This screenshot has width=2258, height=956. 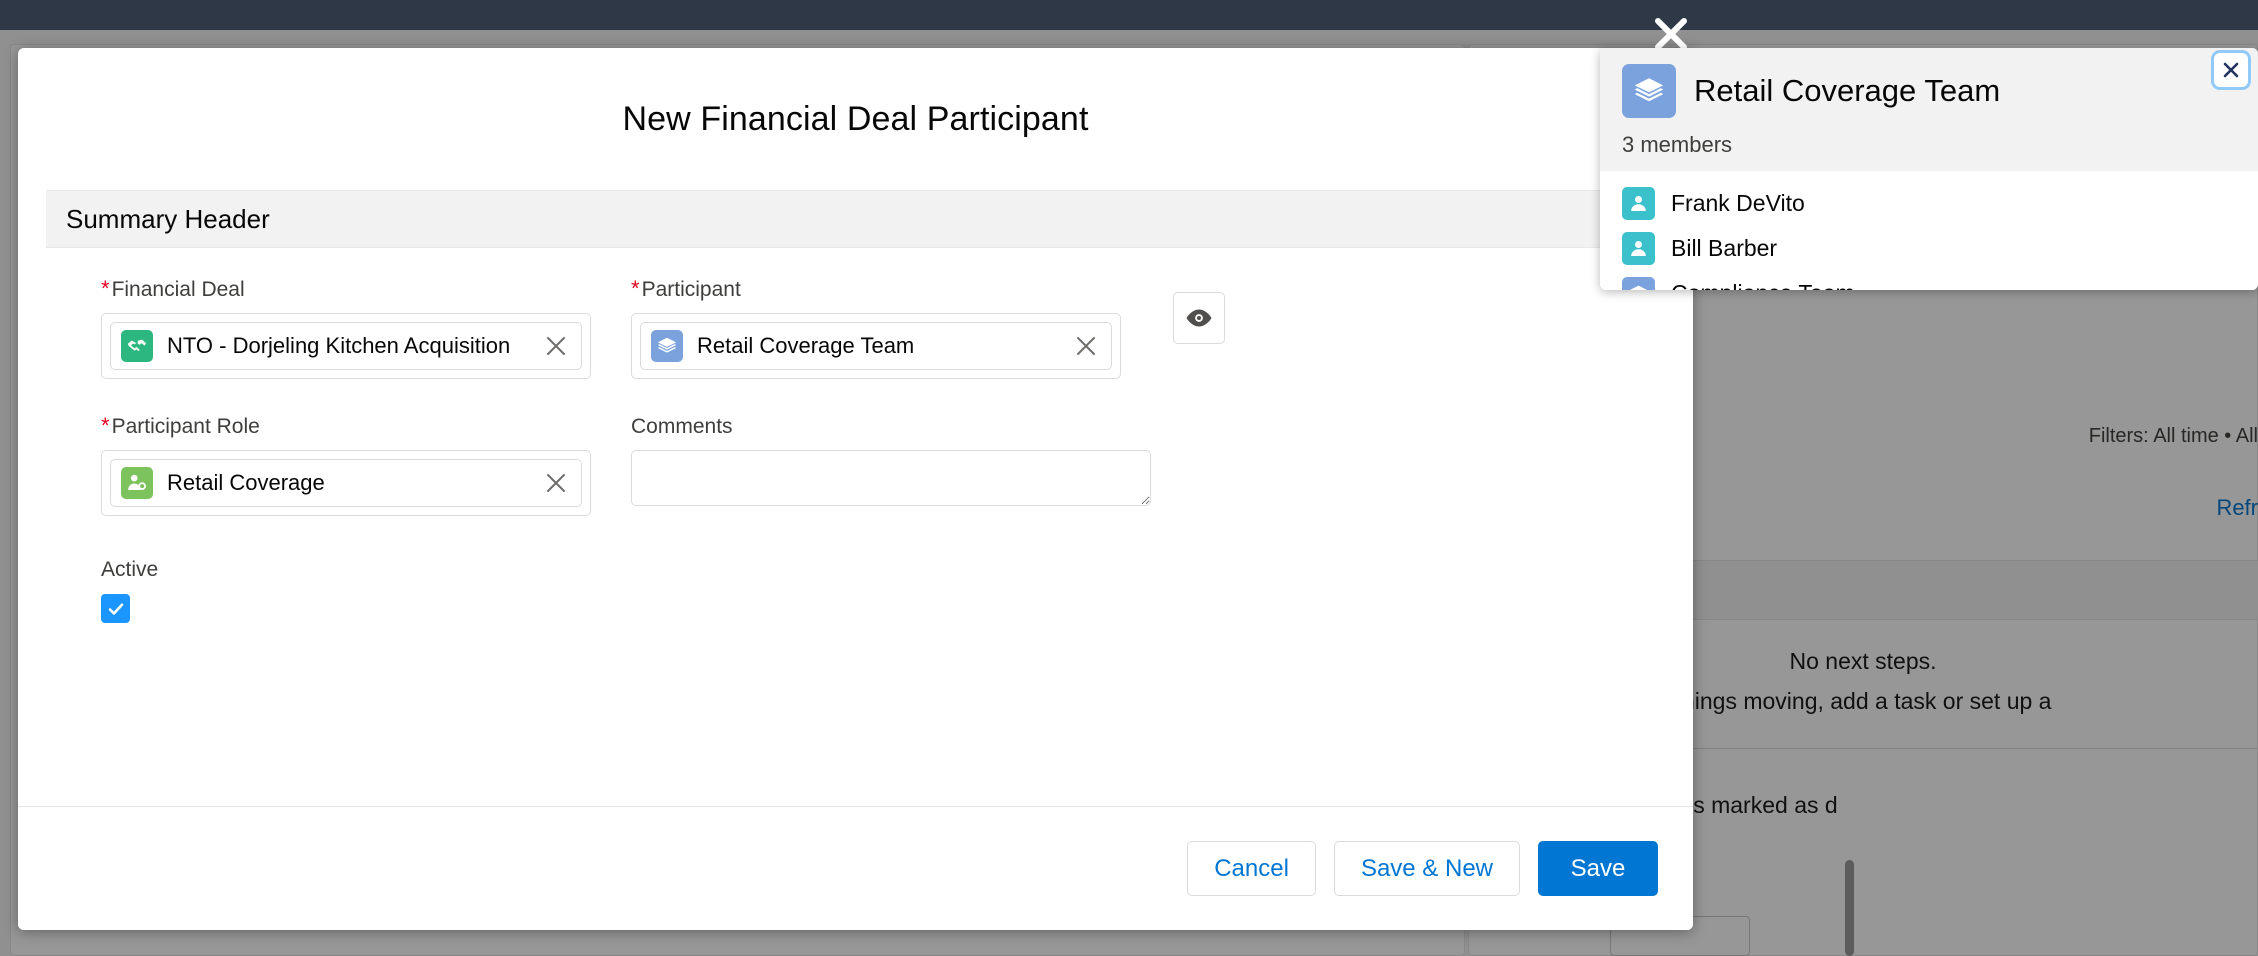 What do you see at coordinates (855, 219) in the screenshot?
I see `summary-header-section: Summary Header` at bounding box center [855, 219].